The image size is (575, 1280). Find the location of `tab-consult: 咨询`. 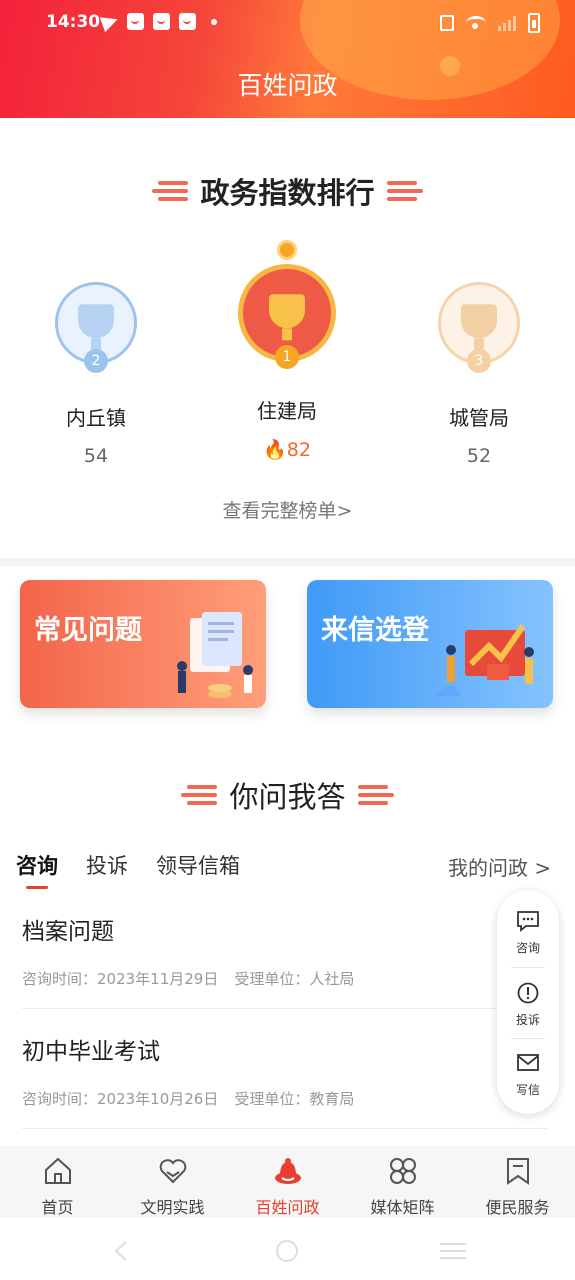

tab-consult: 咨询 is located at coordinates (37, 869).